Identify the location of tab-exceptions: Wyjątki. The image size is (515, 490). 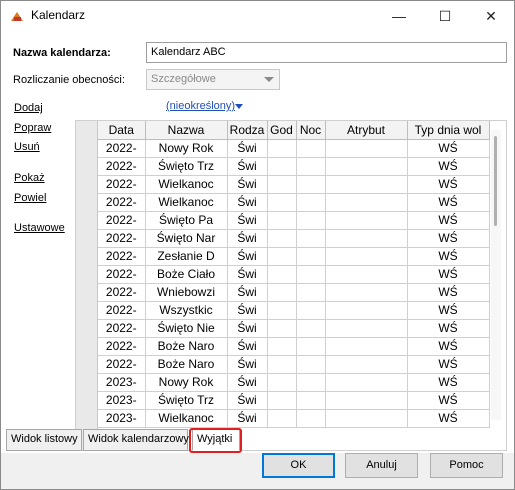
(216, 440).